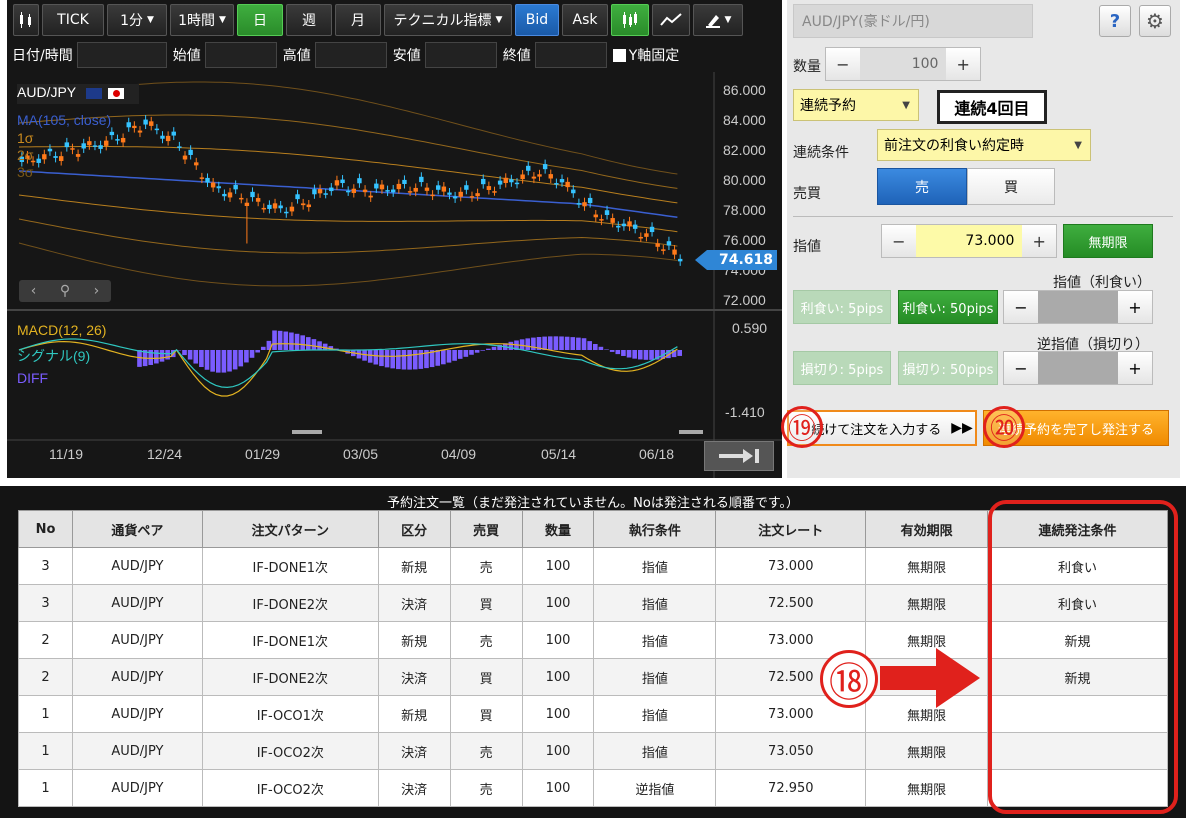  Describe the element at coordinates (26, 20) in the screenshot. I see `candle-type-icon` at that location.